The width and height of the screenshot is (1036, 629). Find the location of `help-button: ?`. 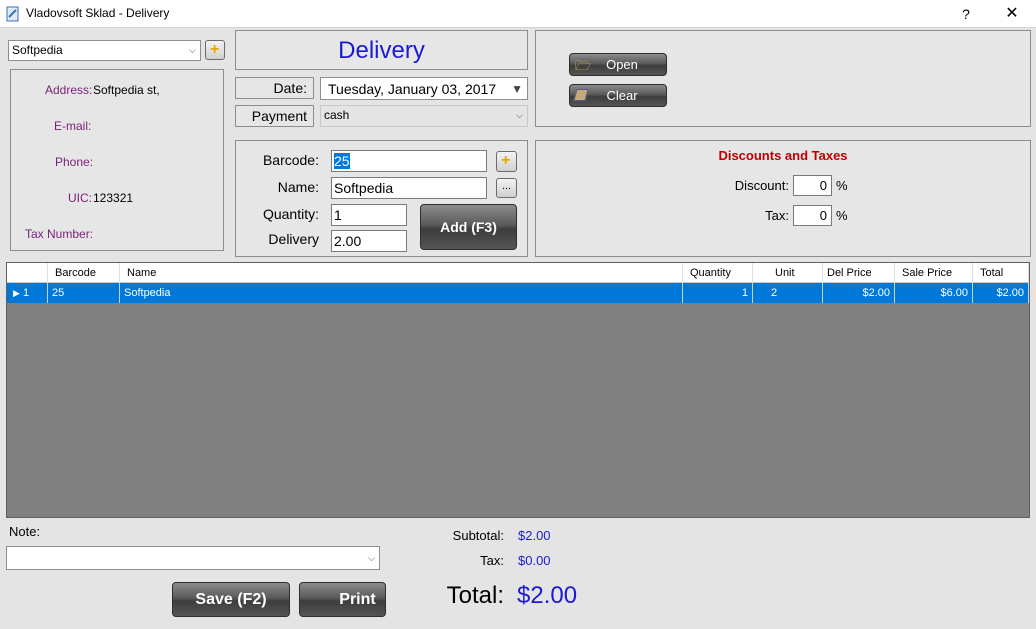

help-button: ? is located at coordinates (966, 14).